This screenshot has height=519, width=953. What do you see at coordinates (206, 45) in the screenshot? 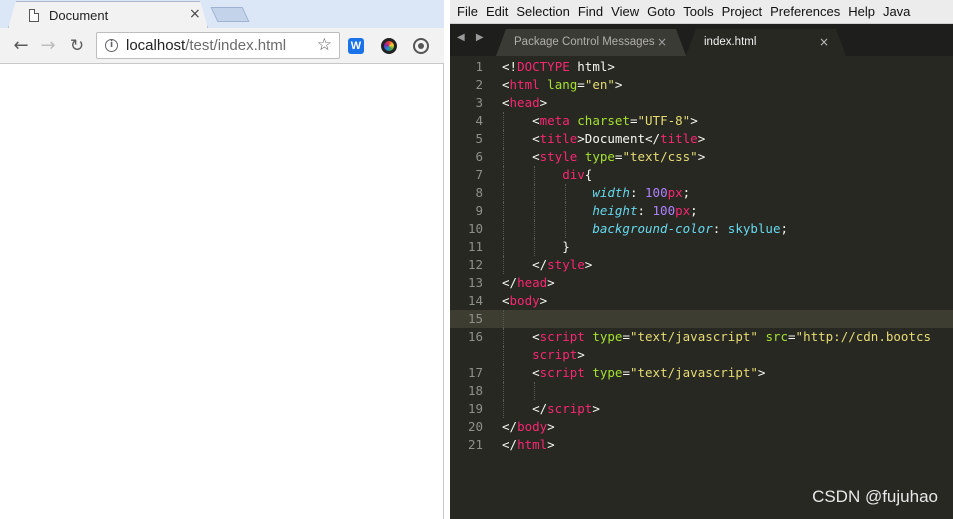
I see `address-url: localhost/test/index.html` at bounding box center [206, 45].